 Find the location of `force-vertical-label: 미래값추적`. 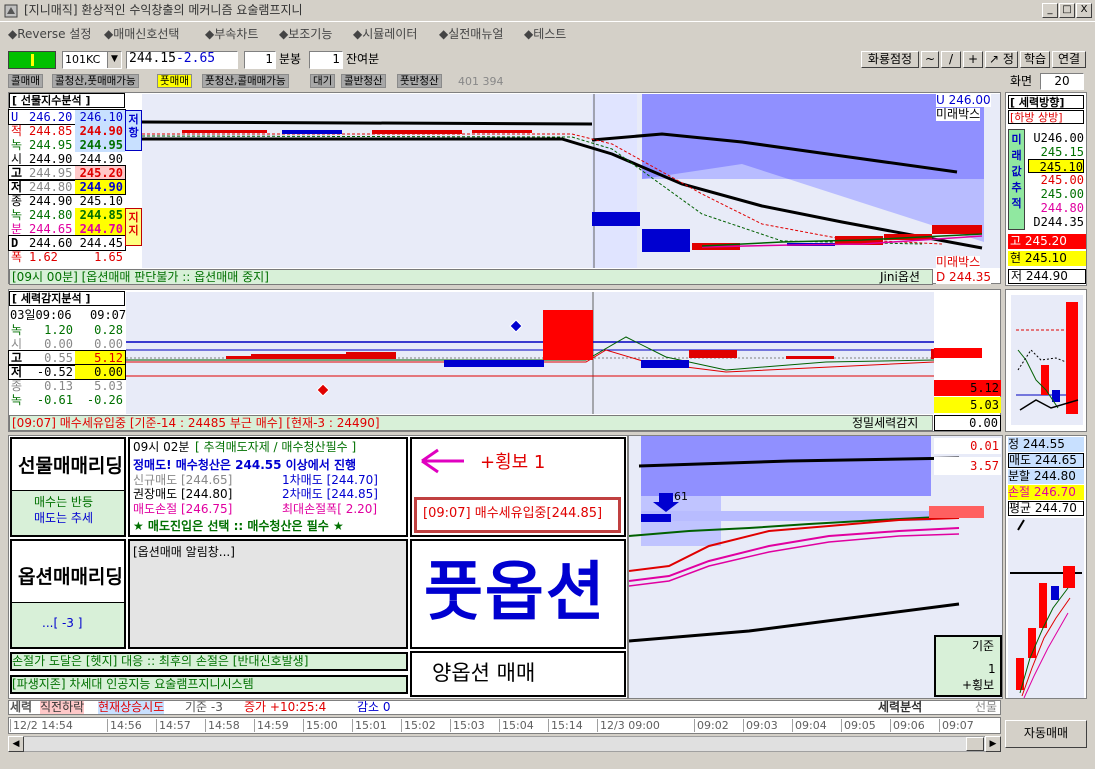

force-vertical-label: 미래값추적 is located at coordinates (1016, 179).